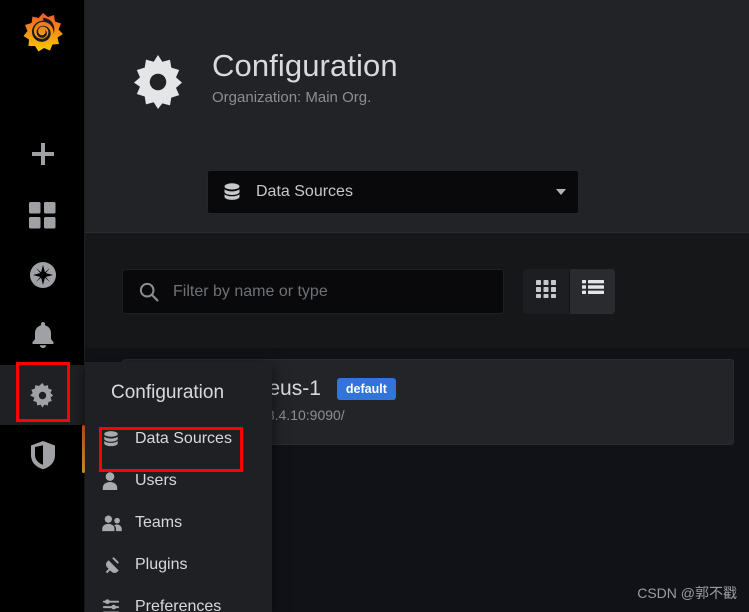  I want to click on watermark: CSDN @郭不戳, so click(687, 593).